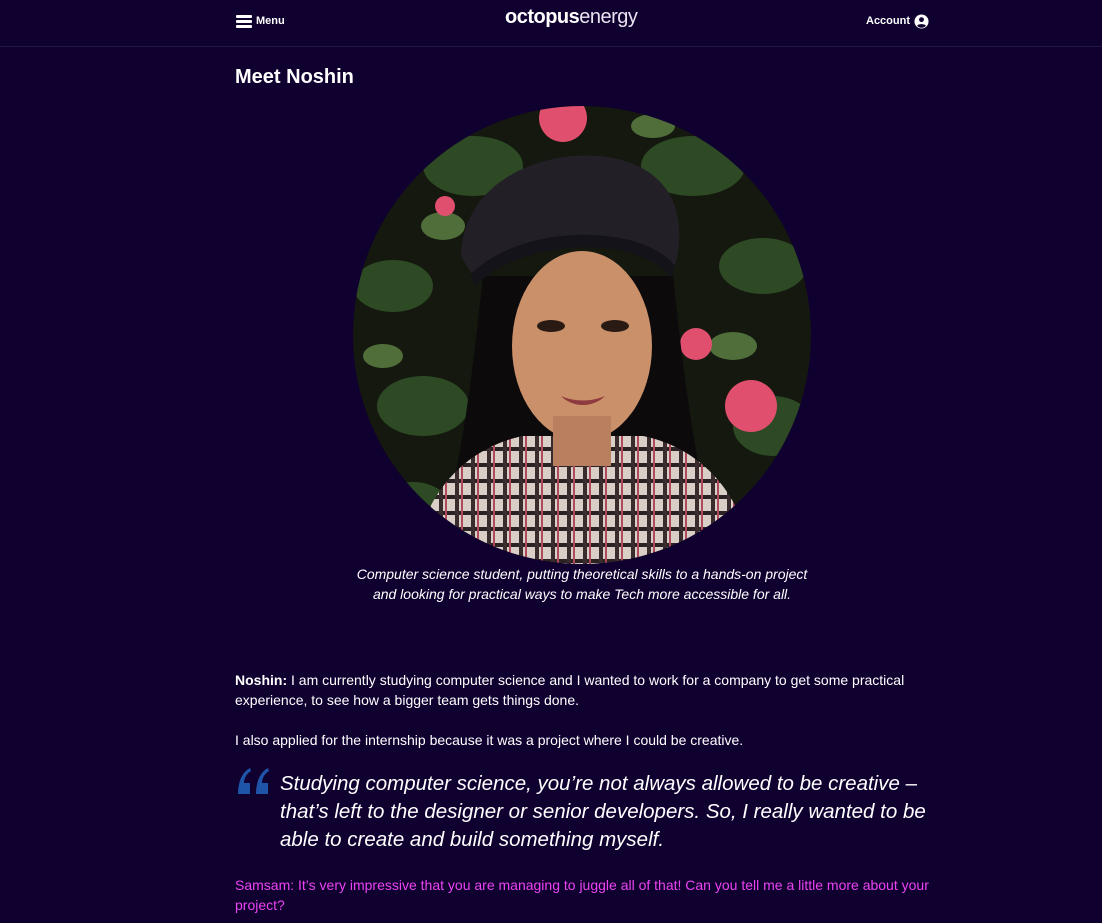 Image resolution: width=1102 pixels, height=923 pixels. Describe the element at coordinates (261, 680) in the screenshot. I see `speaker-name: Noshin:` at that location.